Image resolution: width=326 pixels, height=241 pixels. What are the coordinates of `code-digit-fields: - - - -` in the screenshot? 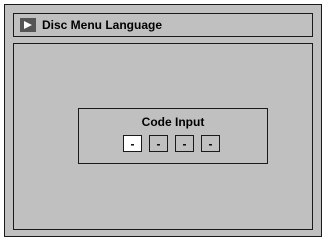 It's located at (171, 143).